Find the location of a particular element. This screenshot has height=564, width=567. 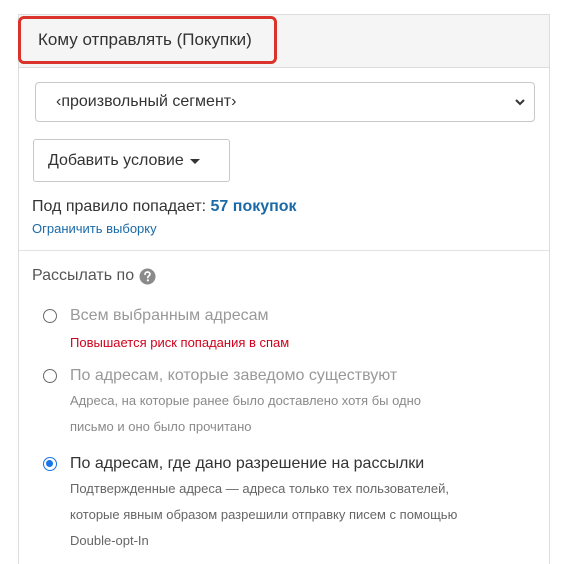

rule-summary: Под правило попадает: 57 покупок is located at coordinates (164, 207).